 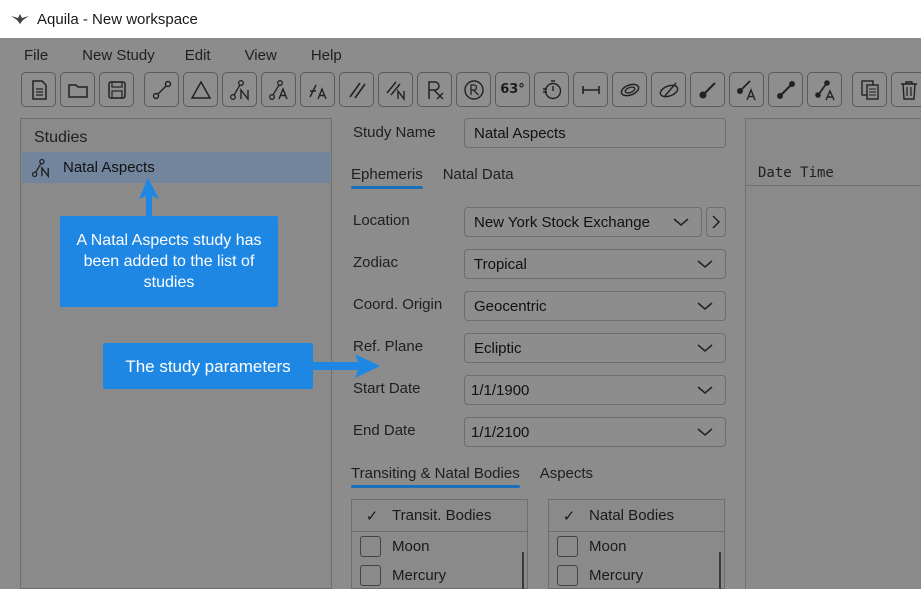 I want to click on angle-a-icon, so click(x=317, y=91).